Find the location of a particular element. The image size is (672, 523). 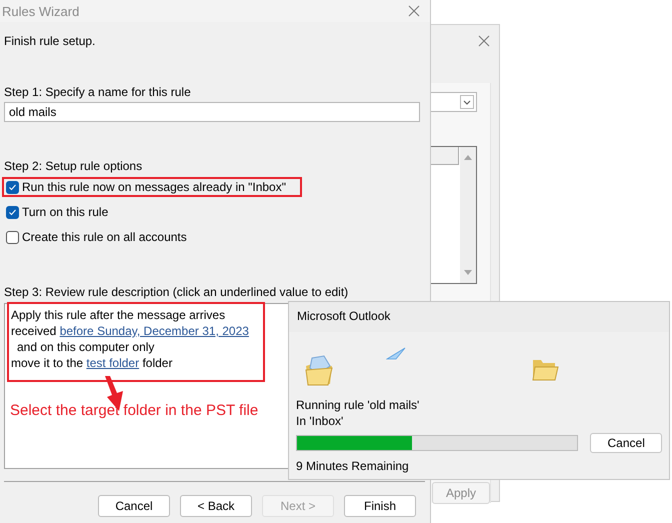

description-line: and on this computer only is located at coordinates (85, 347).